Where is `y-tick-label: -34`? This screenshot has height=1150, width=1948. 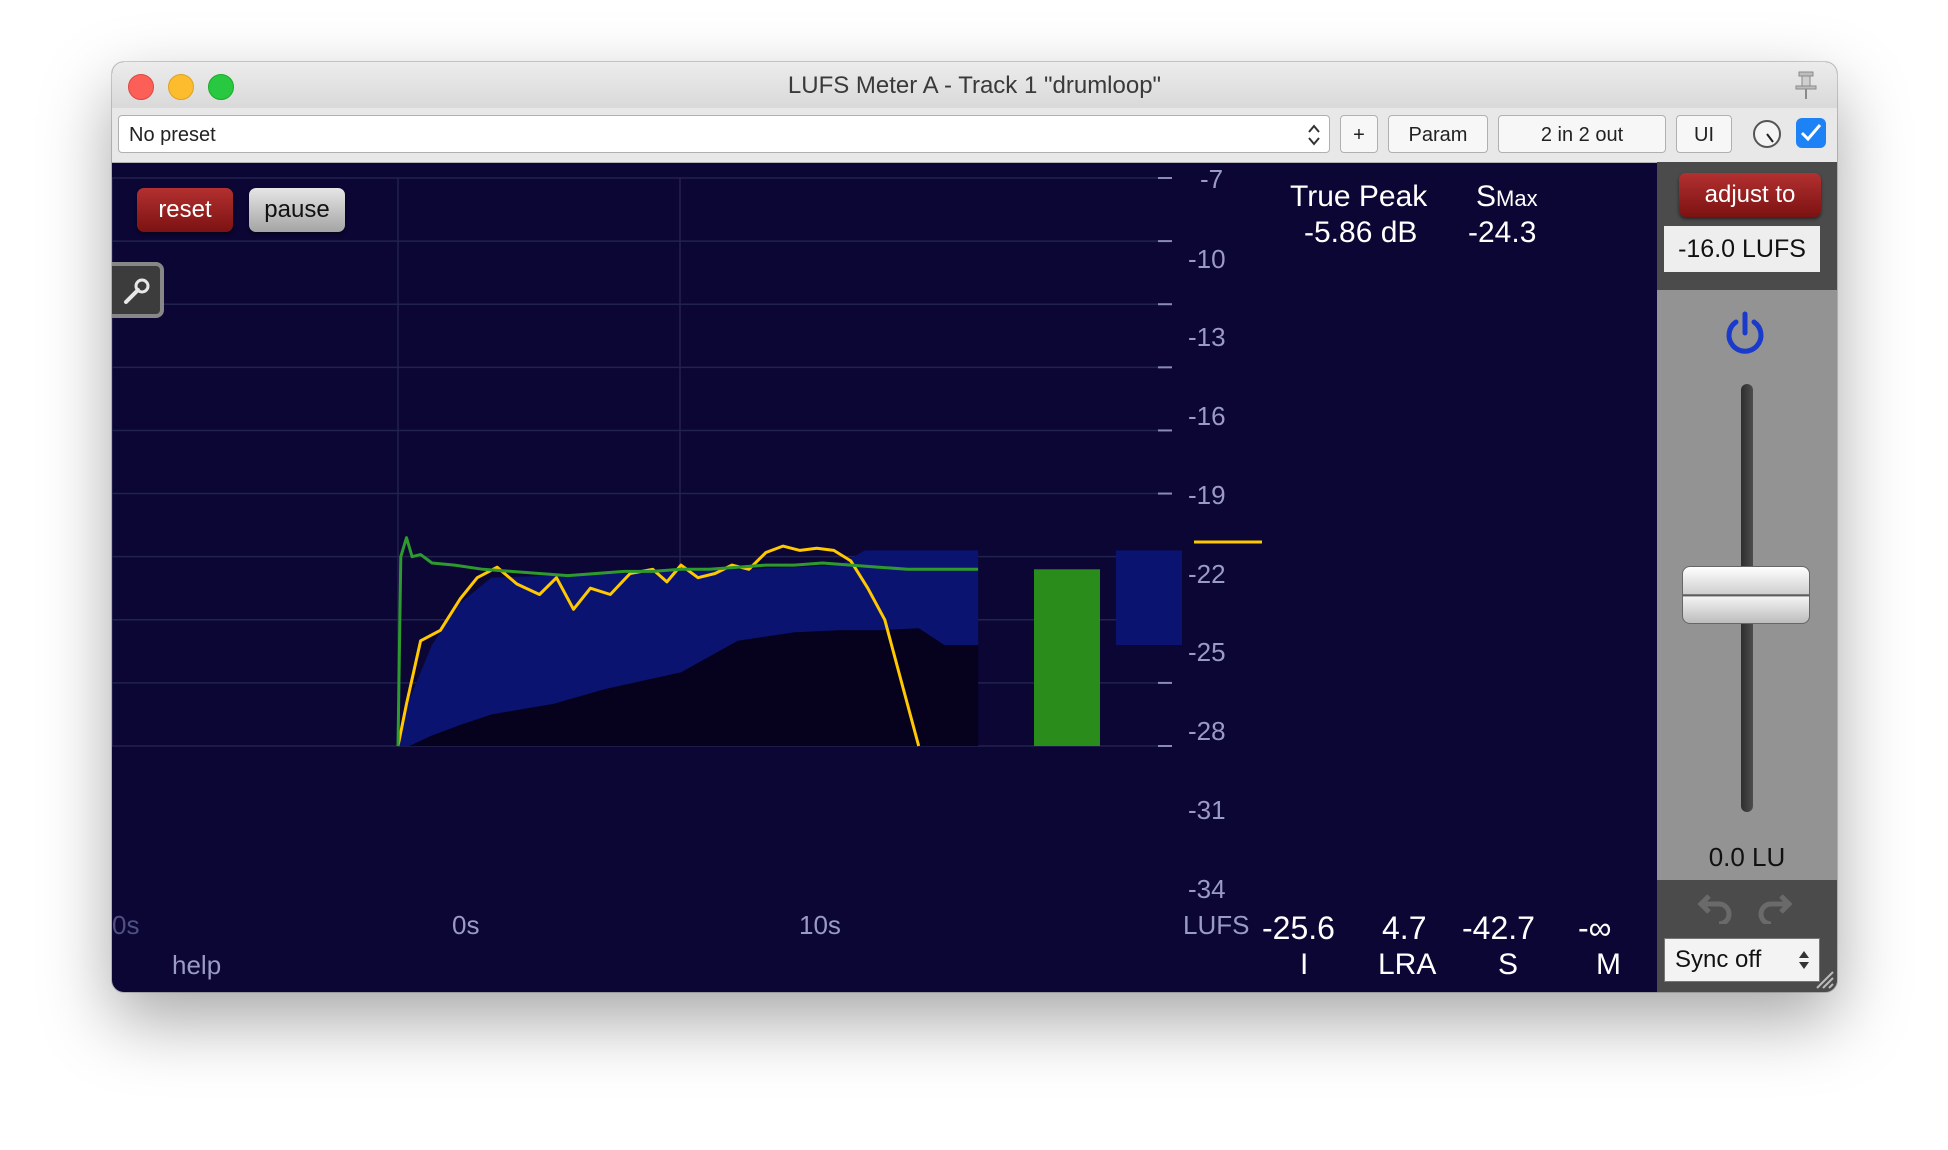 y-tick-label: -34 is located at coordinates (1207, 889).